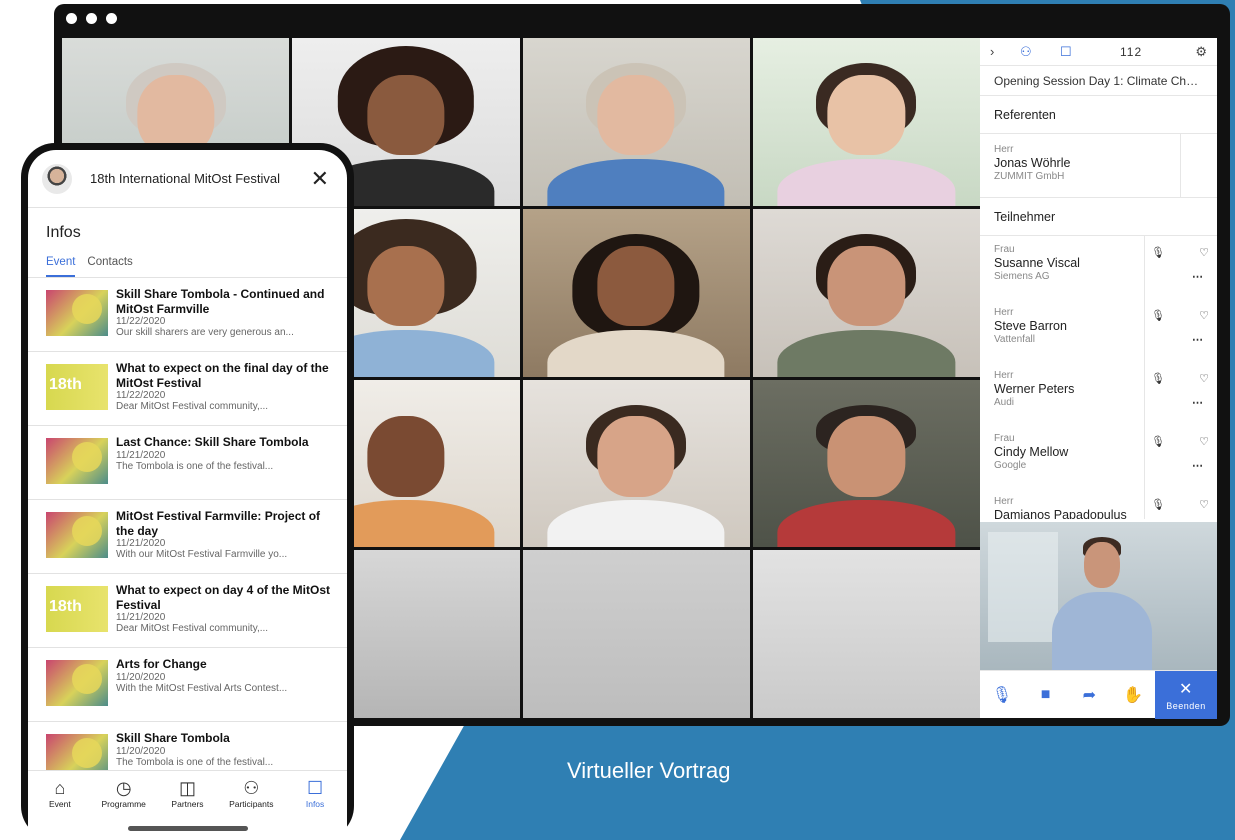  What do you see at coordinates (1098, 217) in the screenshot?
I see `participants-heading: Teilnehmer` at bounding box center [1098, 217].